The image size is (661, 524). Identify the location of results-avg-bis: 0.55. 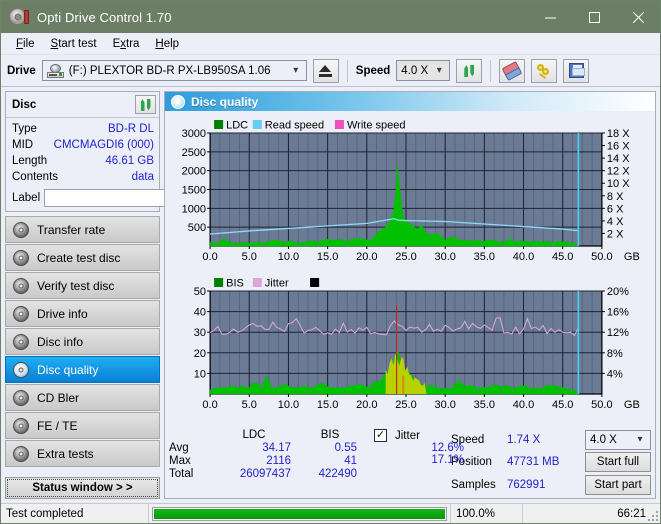
(345, 448).